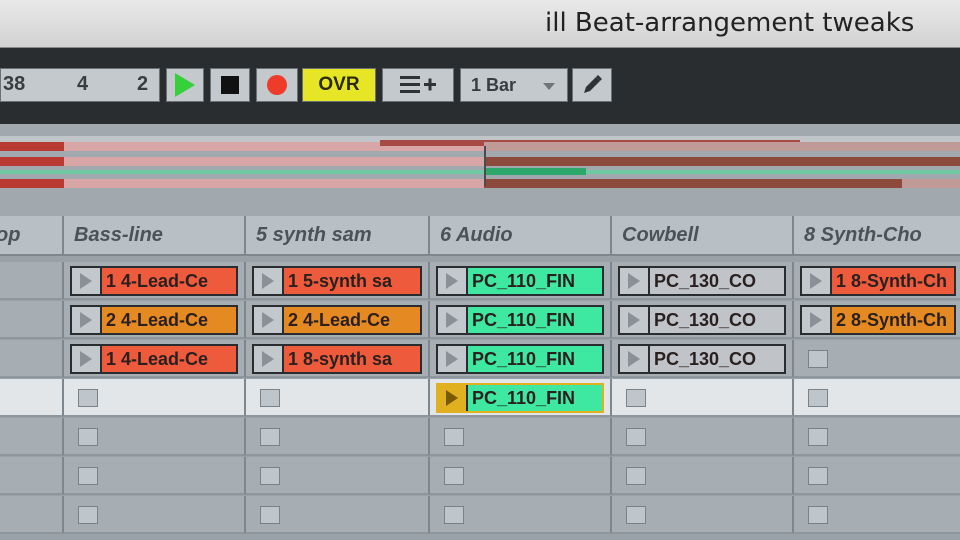 The image size is (960, 540). Describe the element at coordinates (877, 281) in the screenshot. I see `clip-slot: 1 8-Synth-Ch` at that location.